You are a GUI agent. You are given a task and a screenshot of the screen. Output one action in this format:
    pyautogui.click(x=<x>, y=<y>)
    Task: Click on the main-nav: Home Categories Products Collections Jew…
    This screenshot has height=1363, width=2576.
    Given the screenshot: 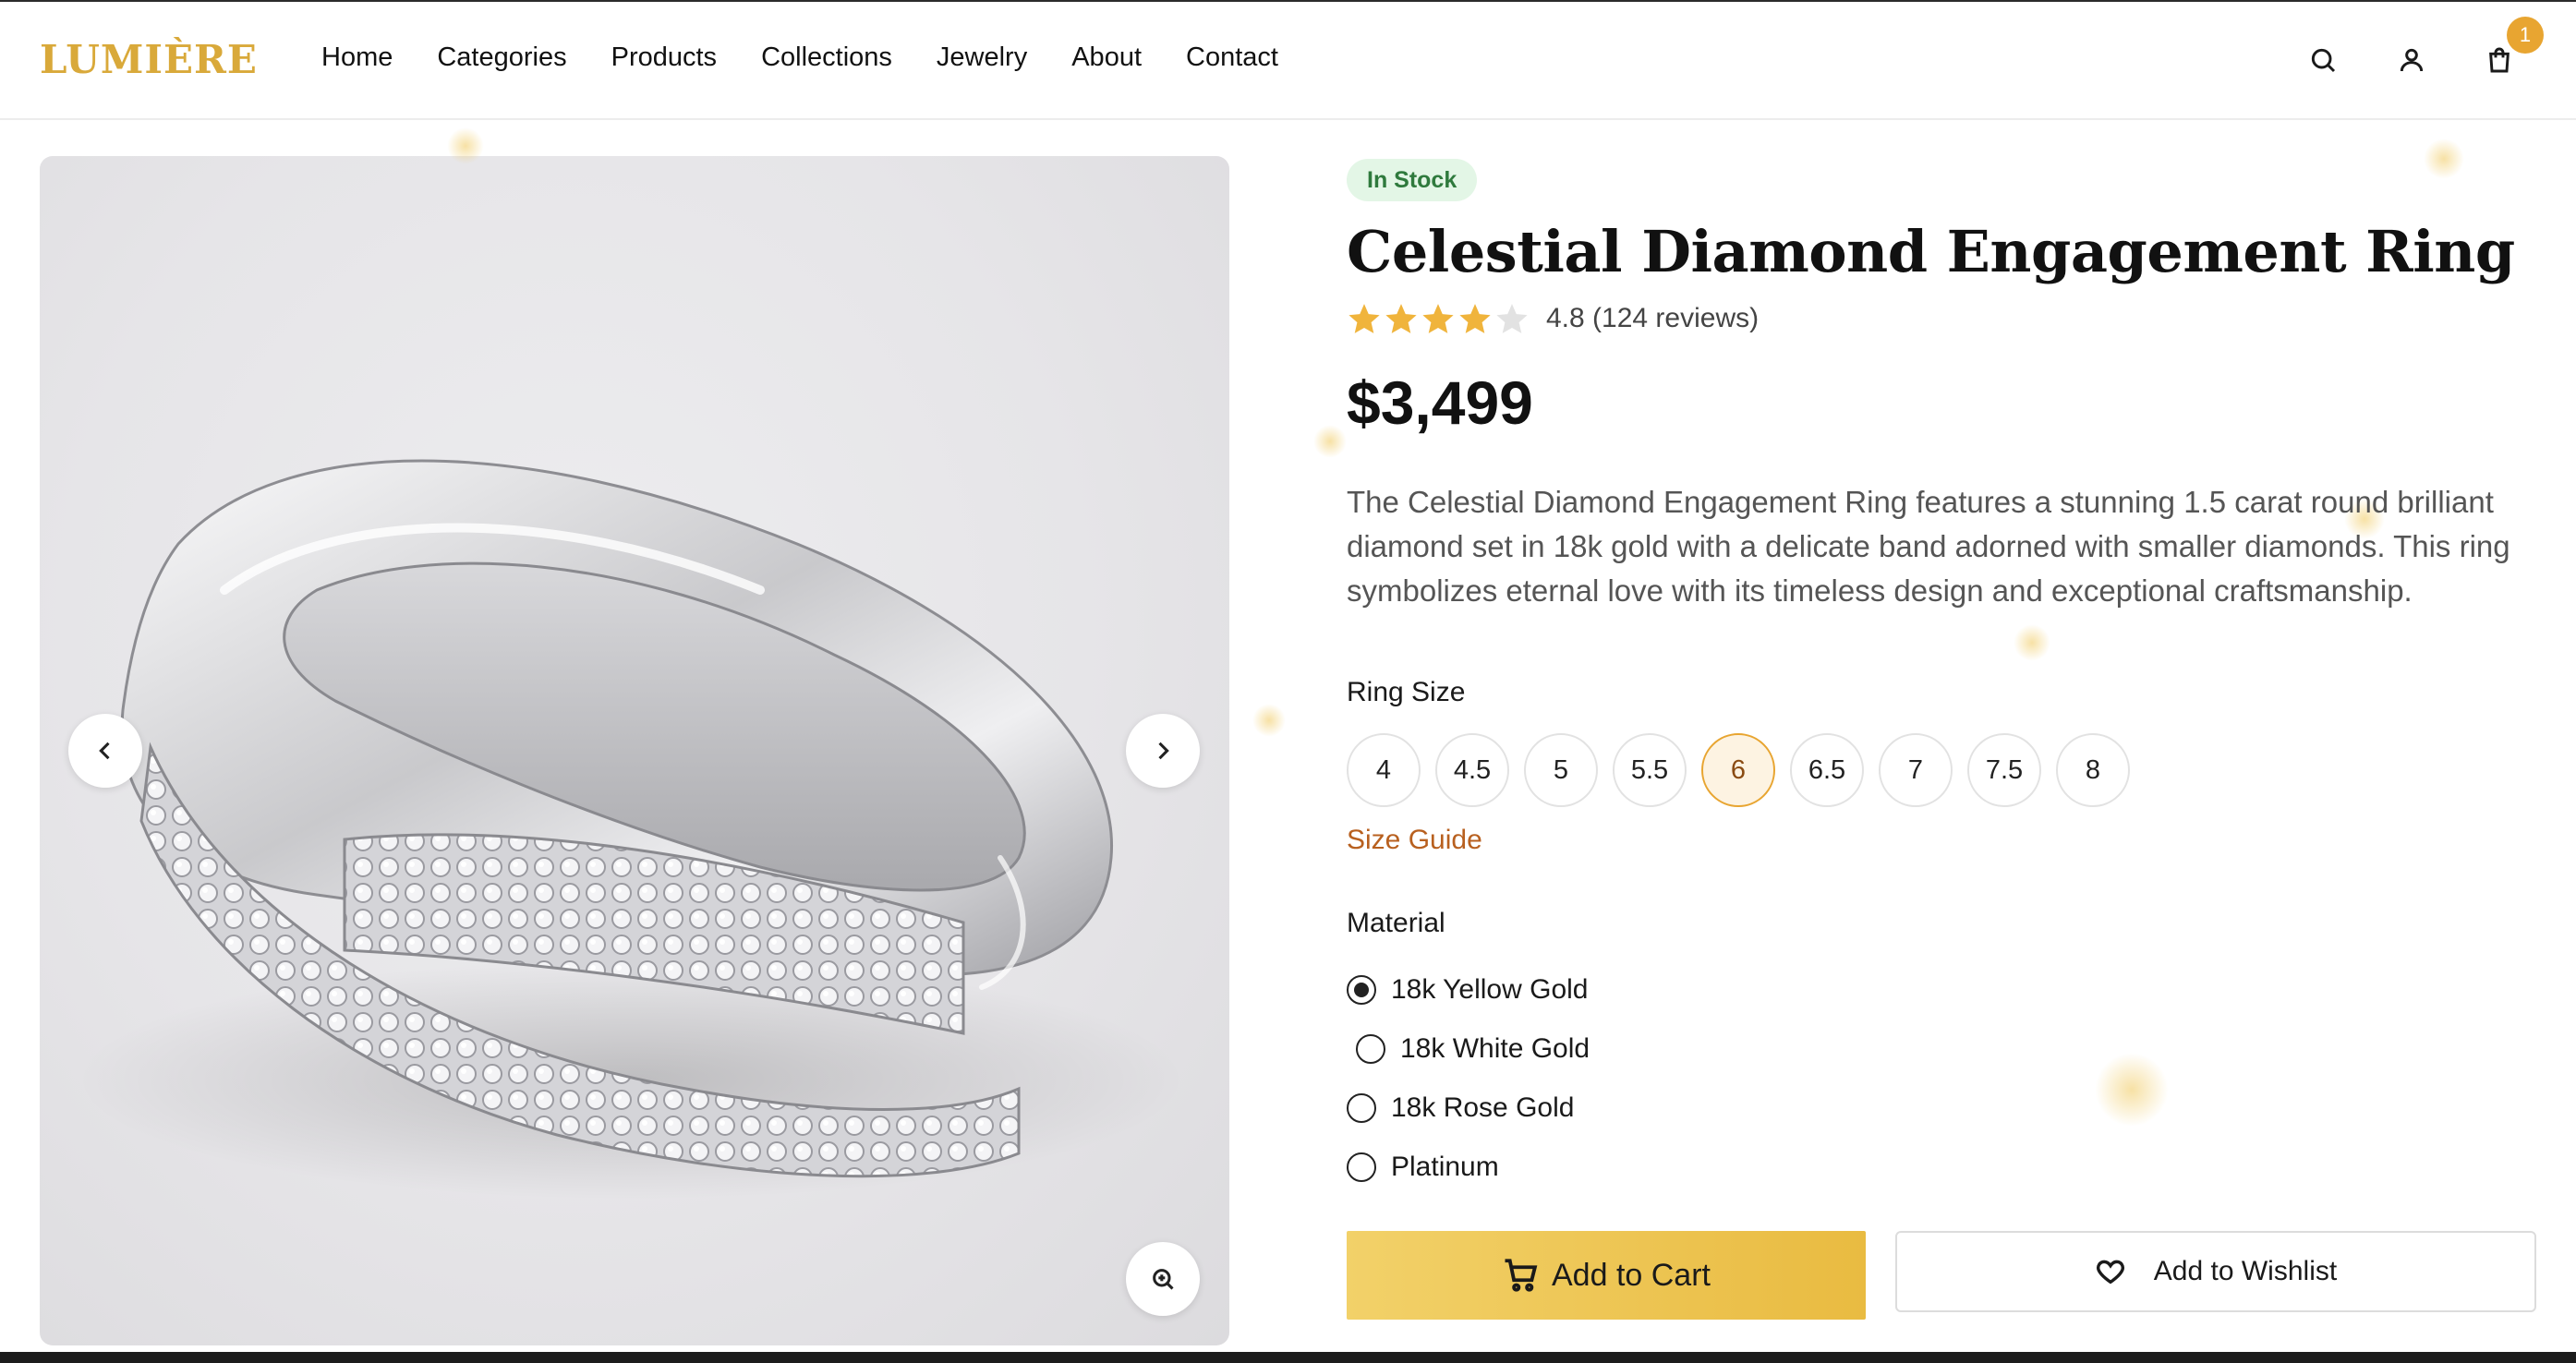 What is the action you would take?
    pyautogui.click(x=799, y=58)
    